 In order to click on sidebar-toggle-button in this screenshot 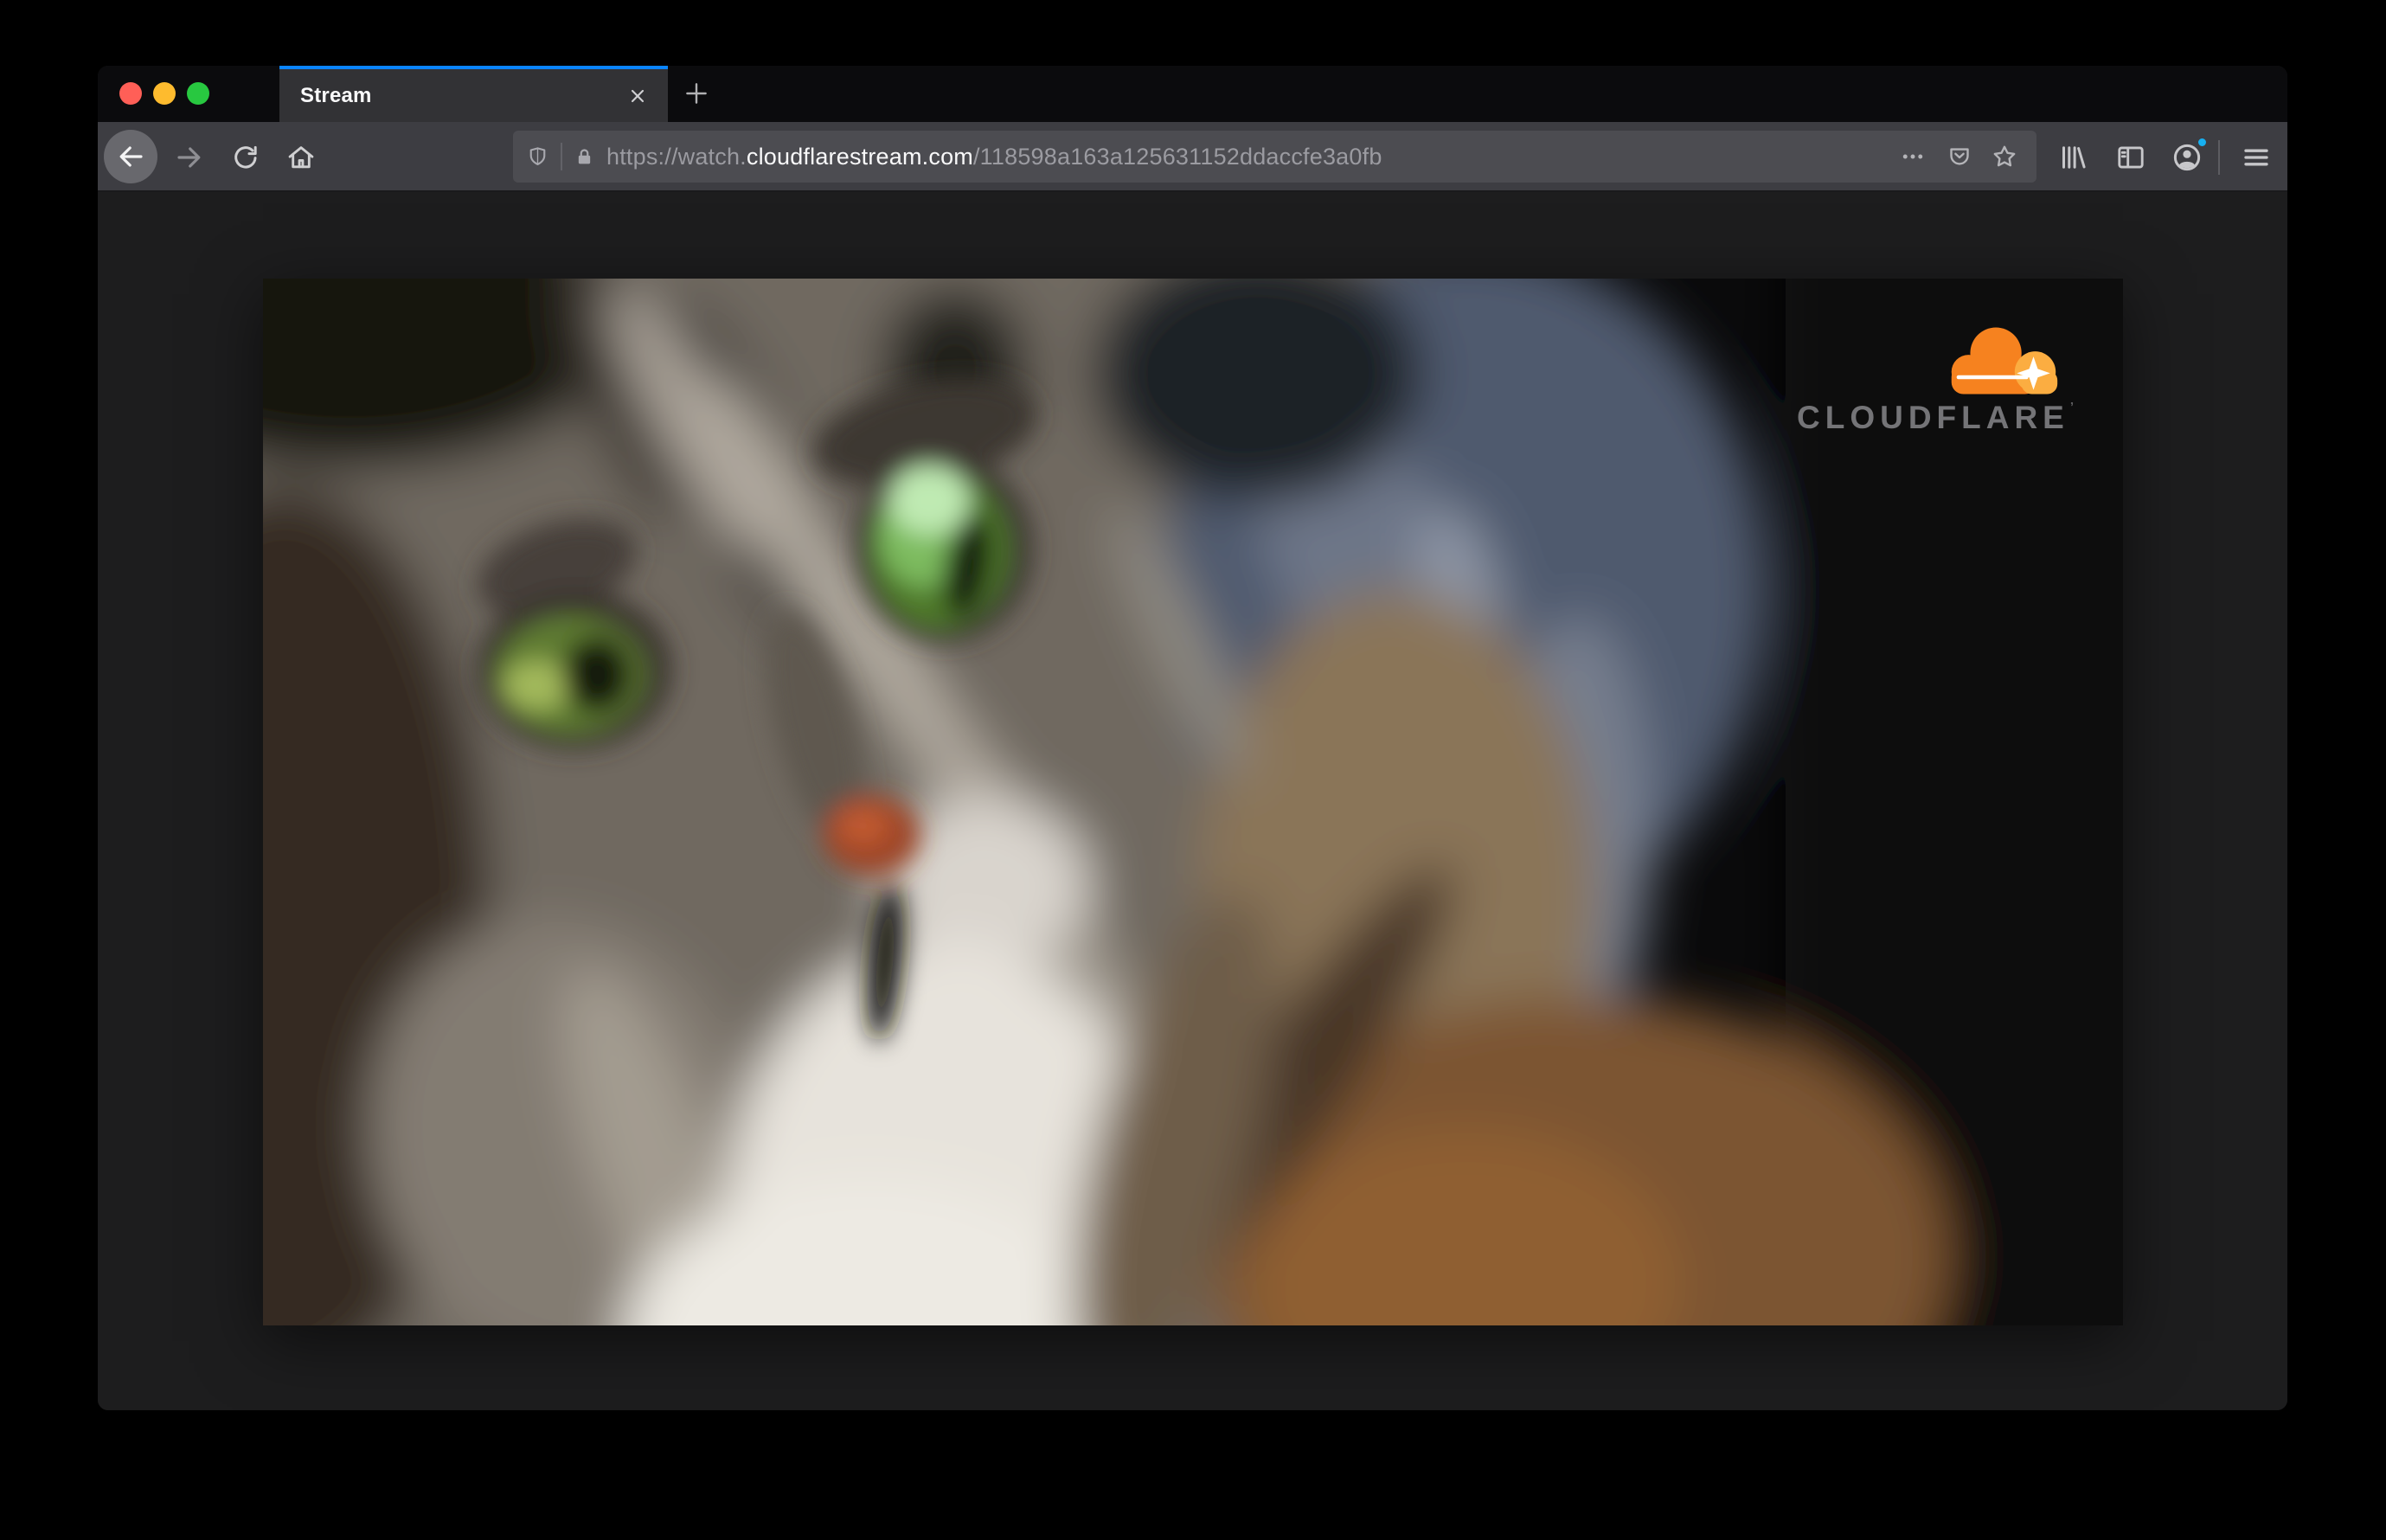, I will do `click(2131, 157)`.